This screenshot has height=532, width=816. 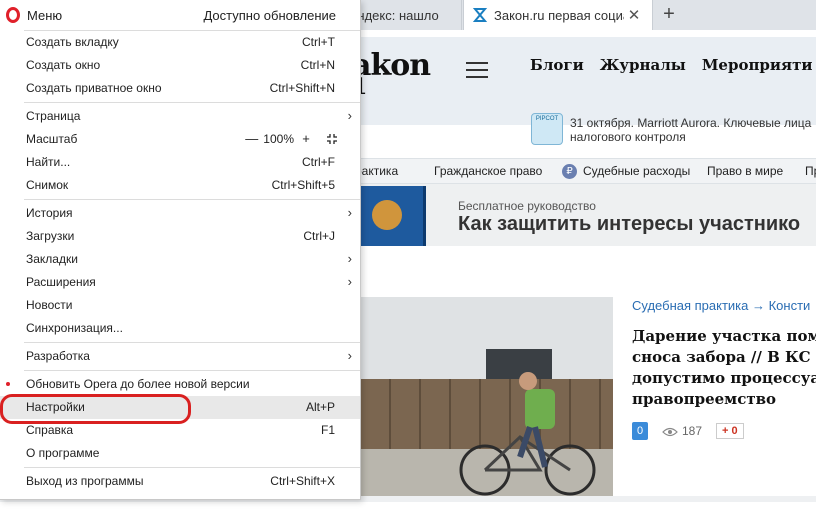 I want to click on cyclist-photo-image, so click(x=476, y=399).